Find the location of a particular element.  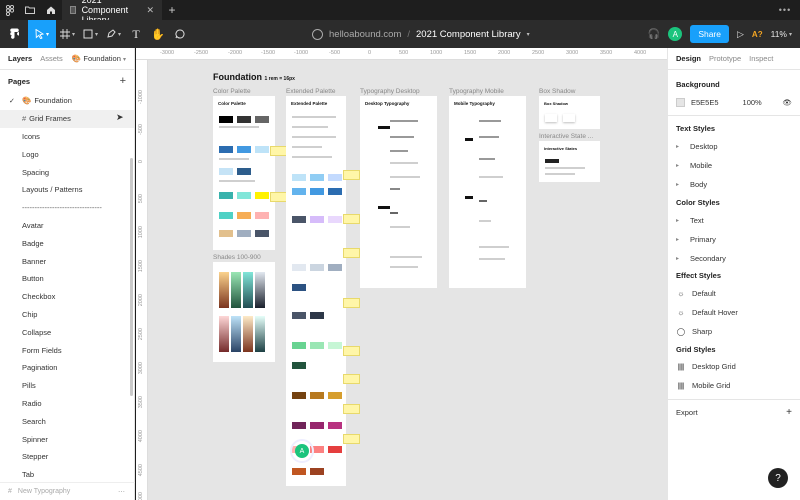

file-name: 2021 Component Library is located at coordinates (468, 34).